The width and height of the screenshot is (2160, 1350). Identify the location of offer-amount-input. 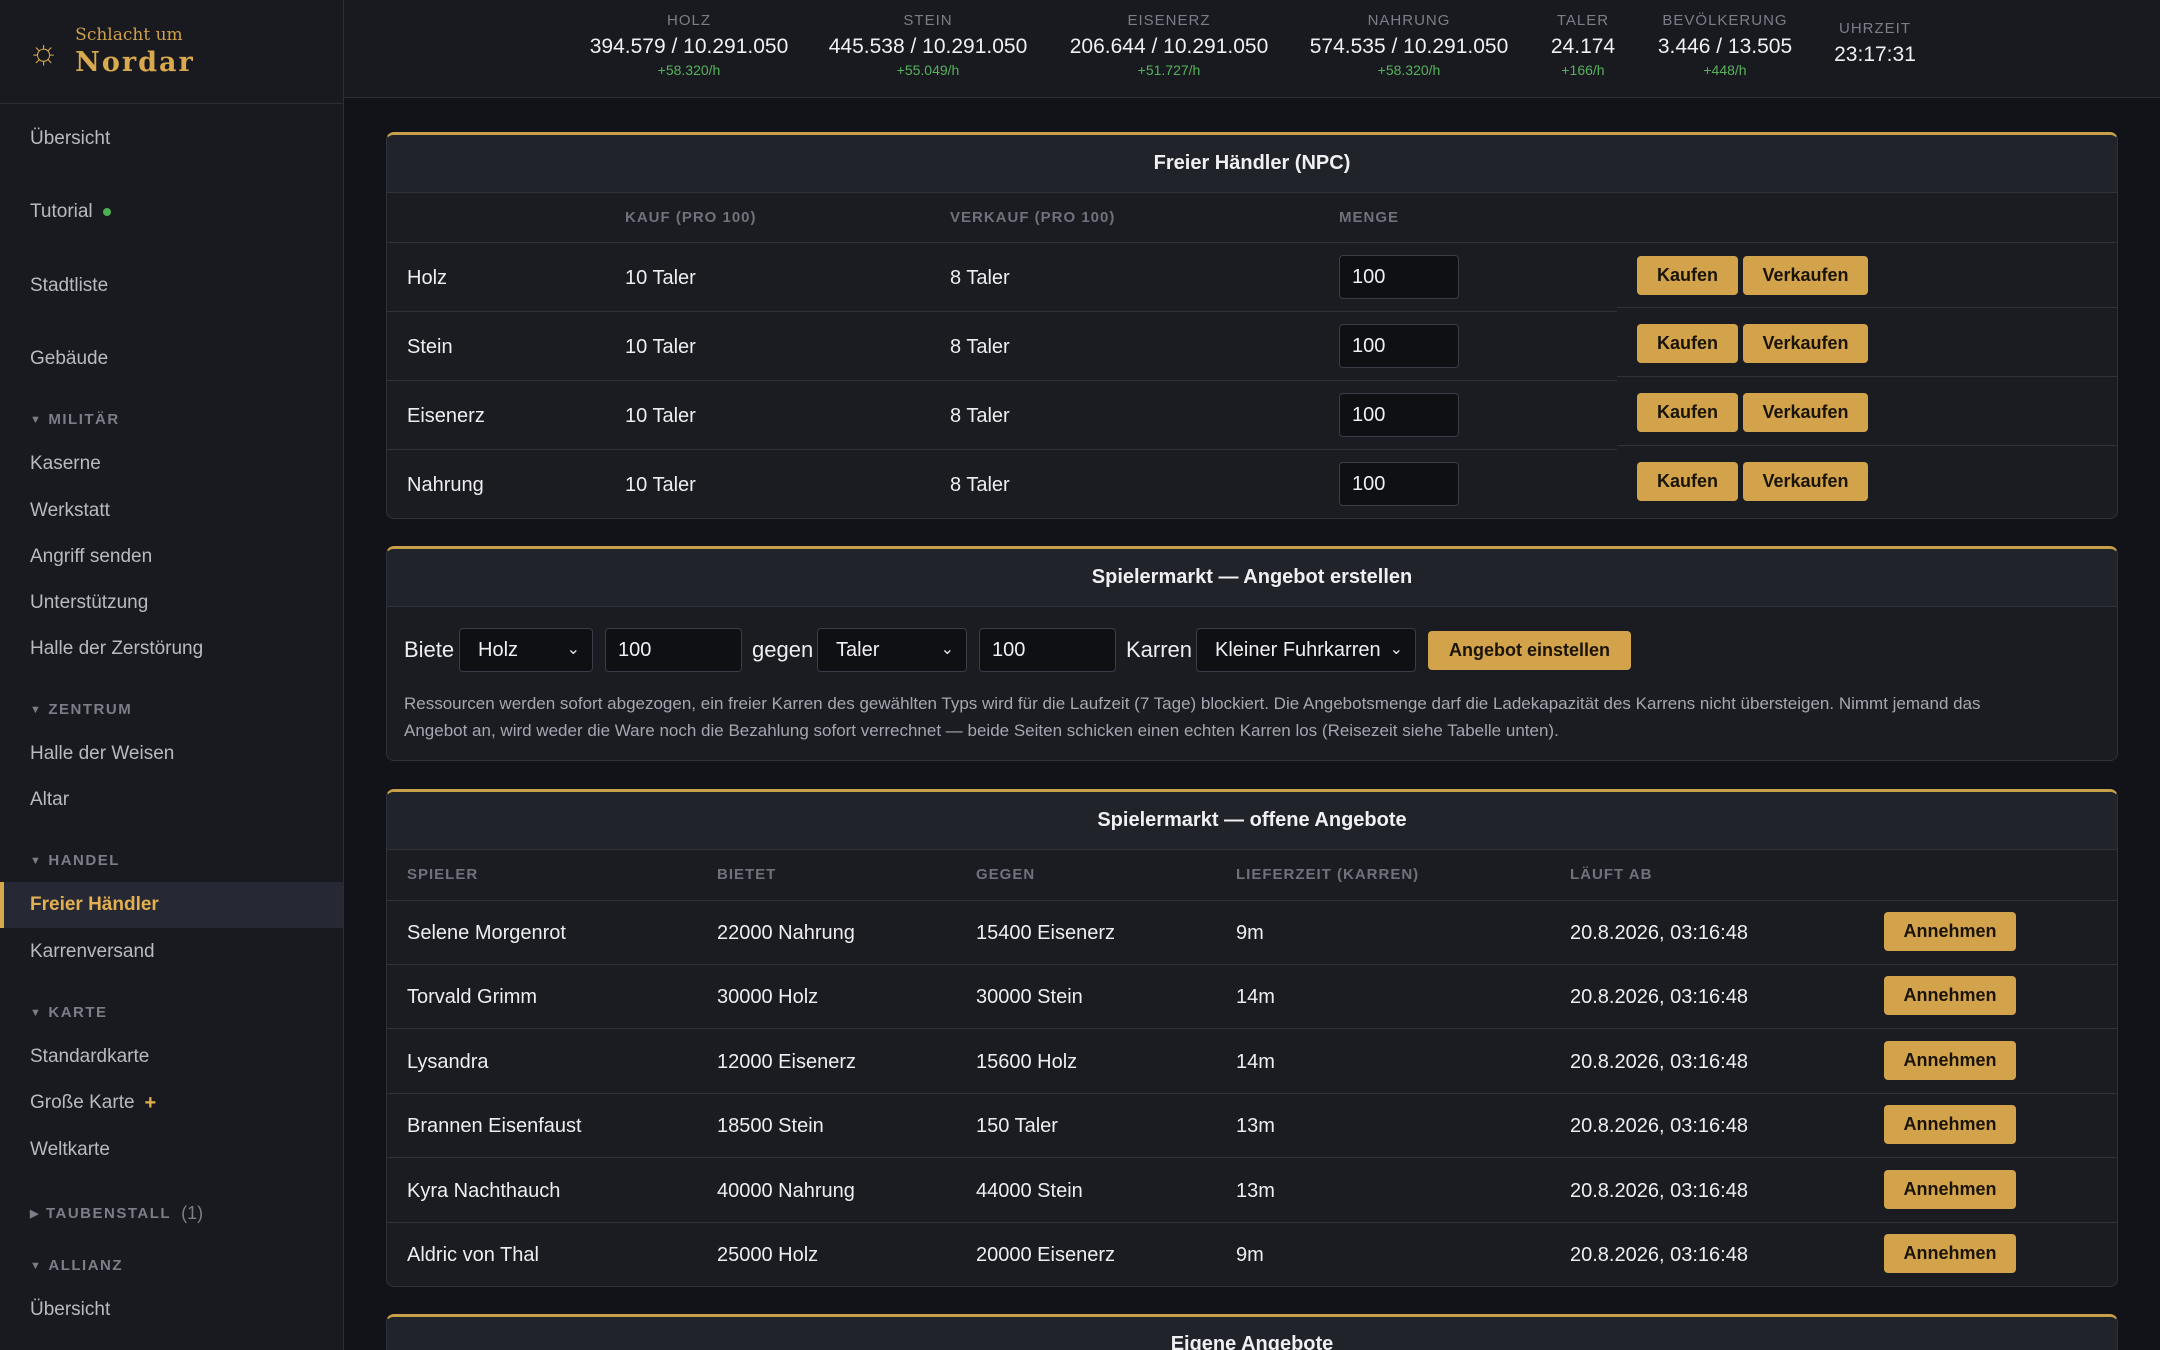
(673, 650).